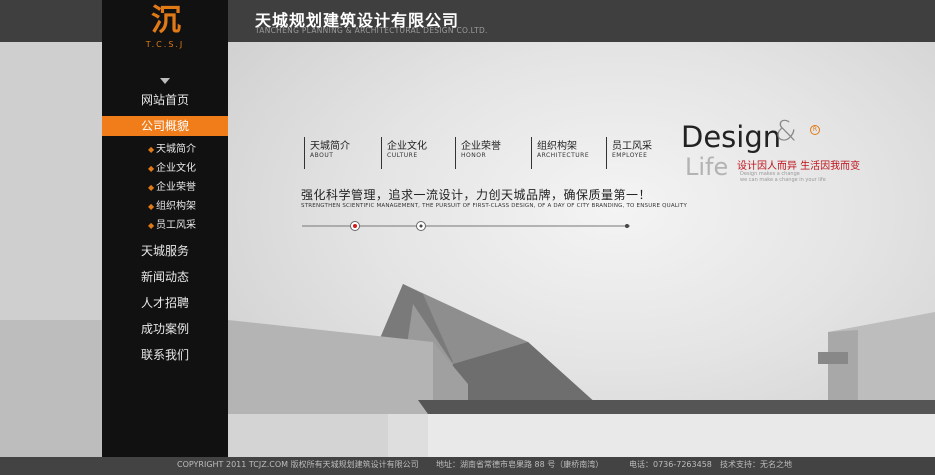 The height and width of the screenshot is (475, 935). What do you see at coordinates (166, 20) in the screenshot?
I see `logo-mark: 沉` at bounding box center [166, 20].